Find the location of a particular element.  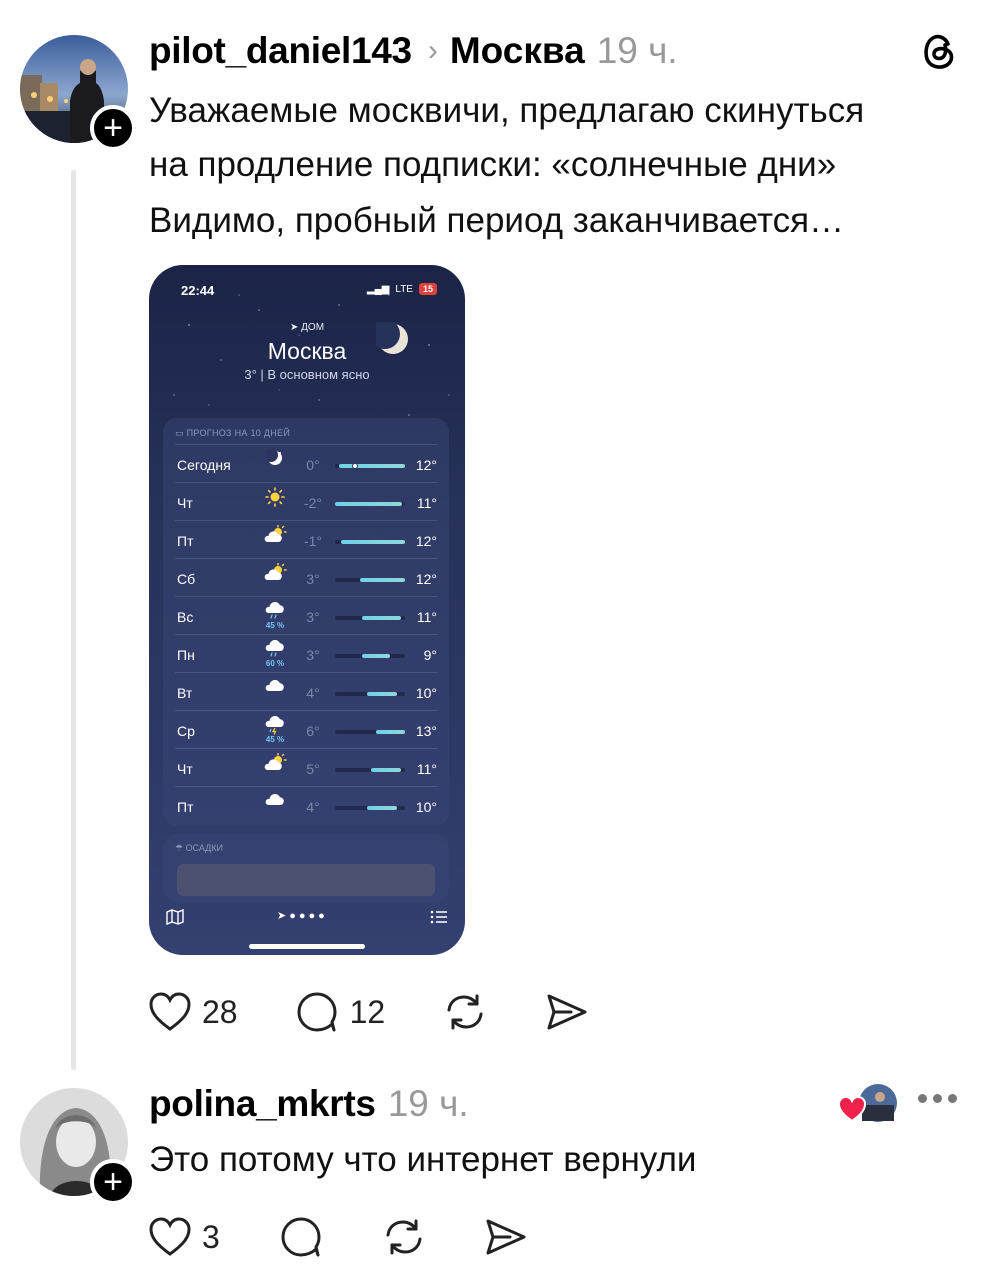

rain-cloud-icon: 60 % is located at coordinates (275, 655).